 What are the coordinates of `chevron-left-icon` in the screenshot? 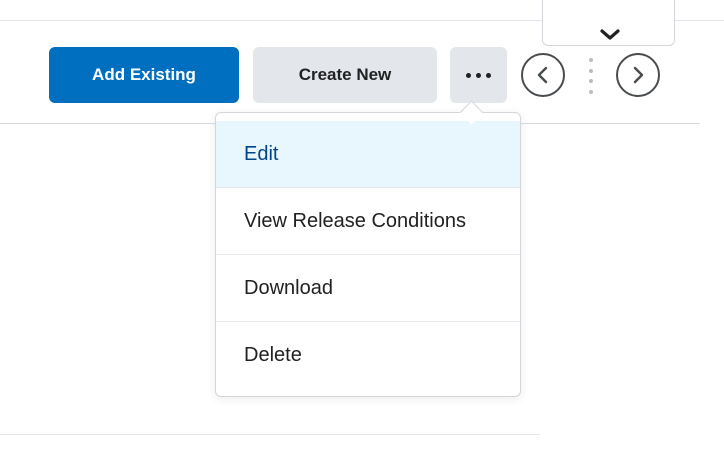 It's located at (542, 75).